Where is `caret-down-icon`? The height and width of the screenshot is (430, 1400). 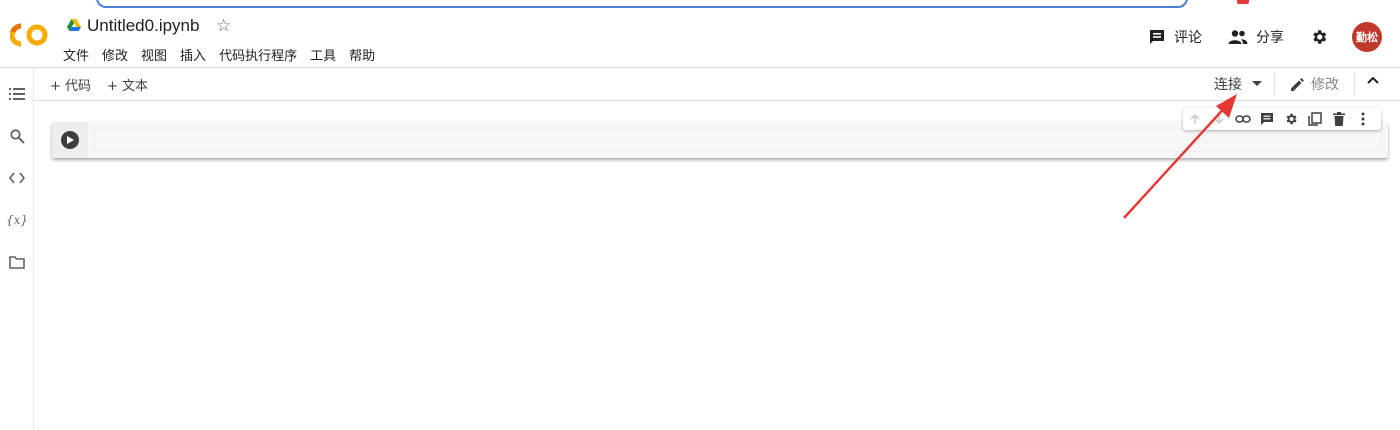
caret-down-icon is located at coordinates (1257, 83).